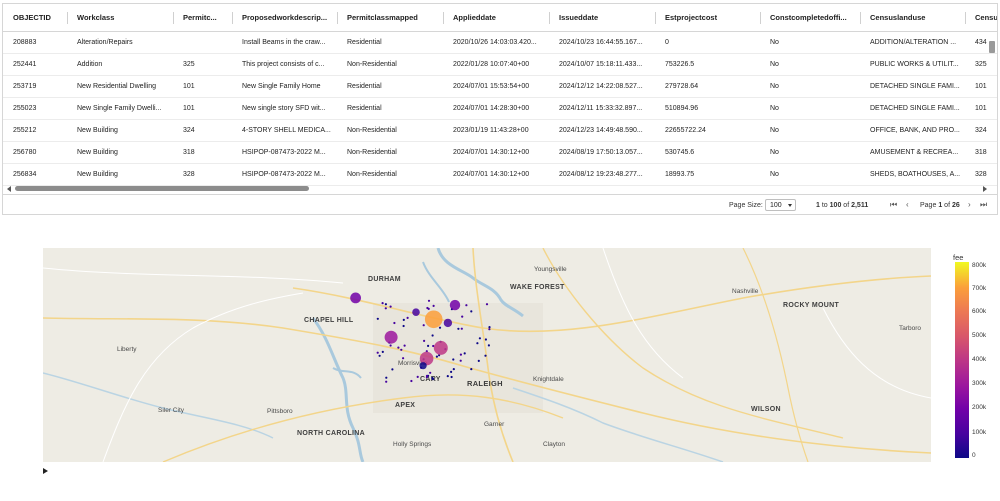 The image size is (1000, 501). Describe the element at coordinates (913, 18) in the screenshot. I see `column-header-censuslanduse: Censuslanduse` at that location.